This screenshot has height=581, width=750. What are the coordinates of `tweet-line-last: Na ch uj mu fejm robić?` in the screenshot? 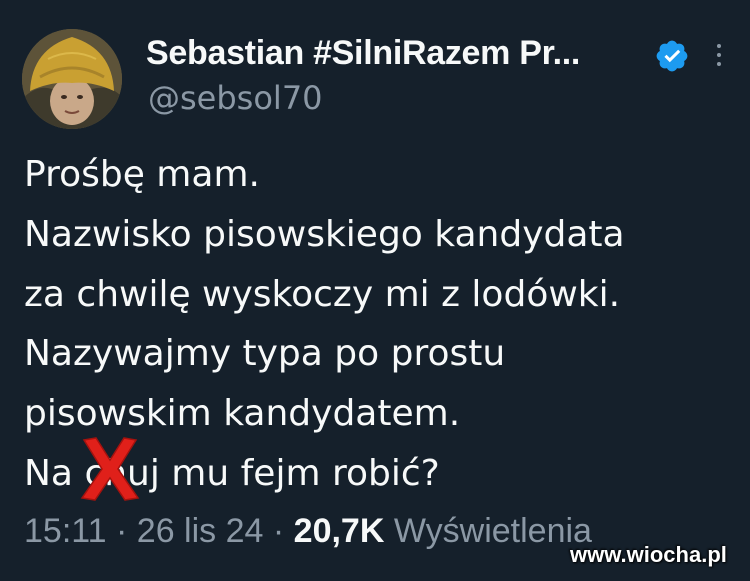 It's located at (384, 470).